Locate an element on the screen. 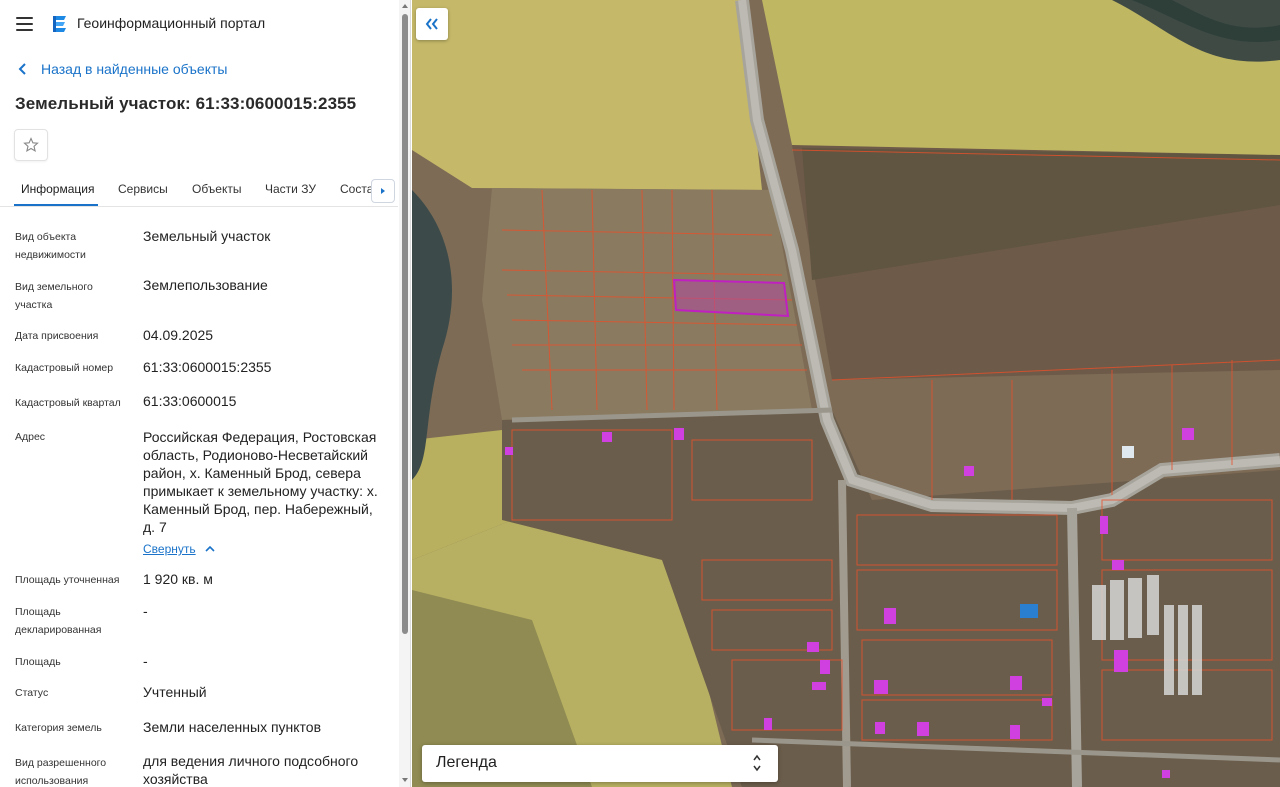 This screenshot has width=1280, height=787. panel-scrollbar is located at coordinates (404, 393).